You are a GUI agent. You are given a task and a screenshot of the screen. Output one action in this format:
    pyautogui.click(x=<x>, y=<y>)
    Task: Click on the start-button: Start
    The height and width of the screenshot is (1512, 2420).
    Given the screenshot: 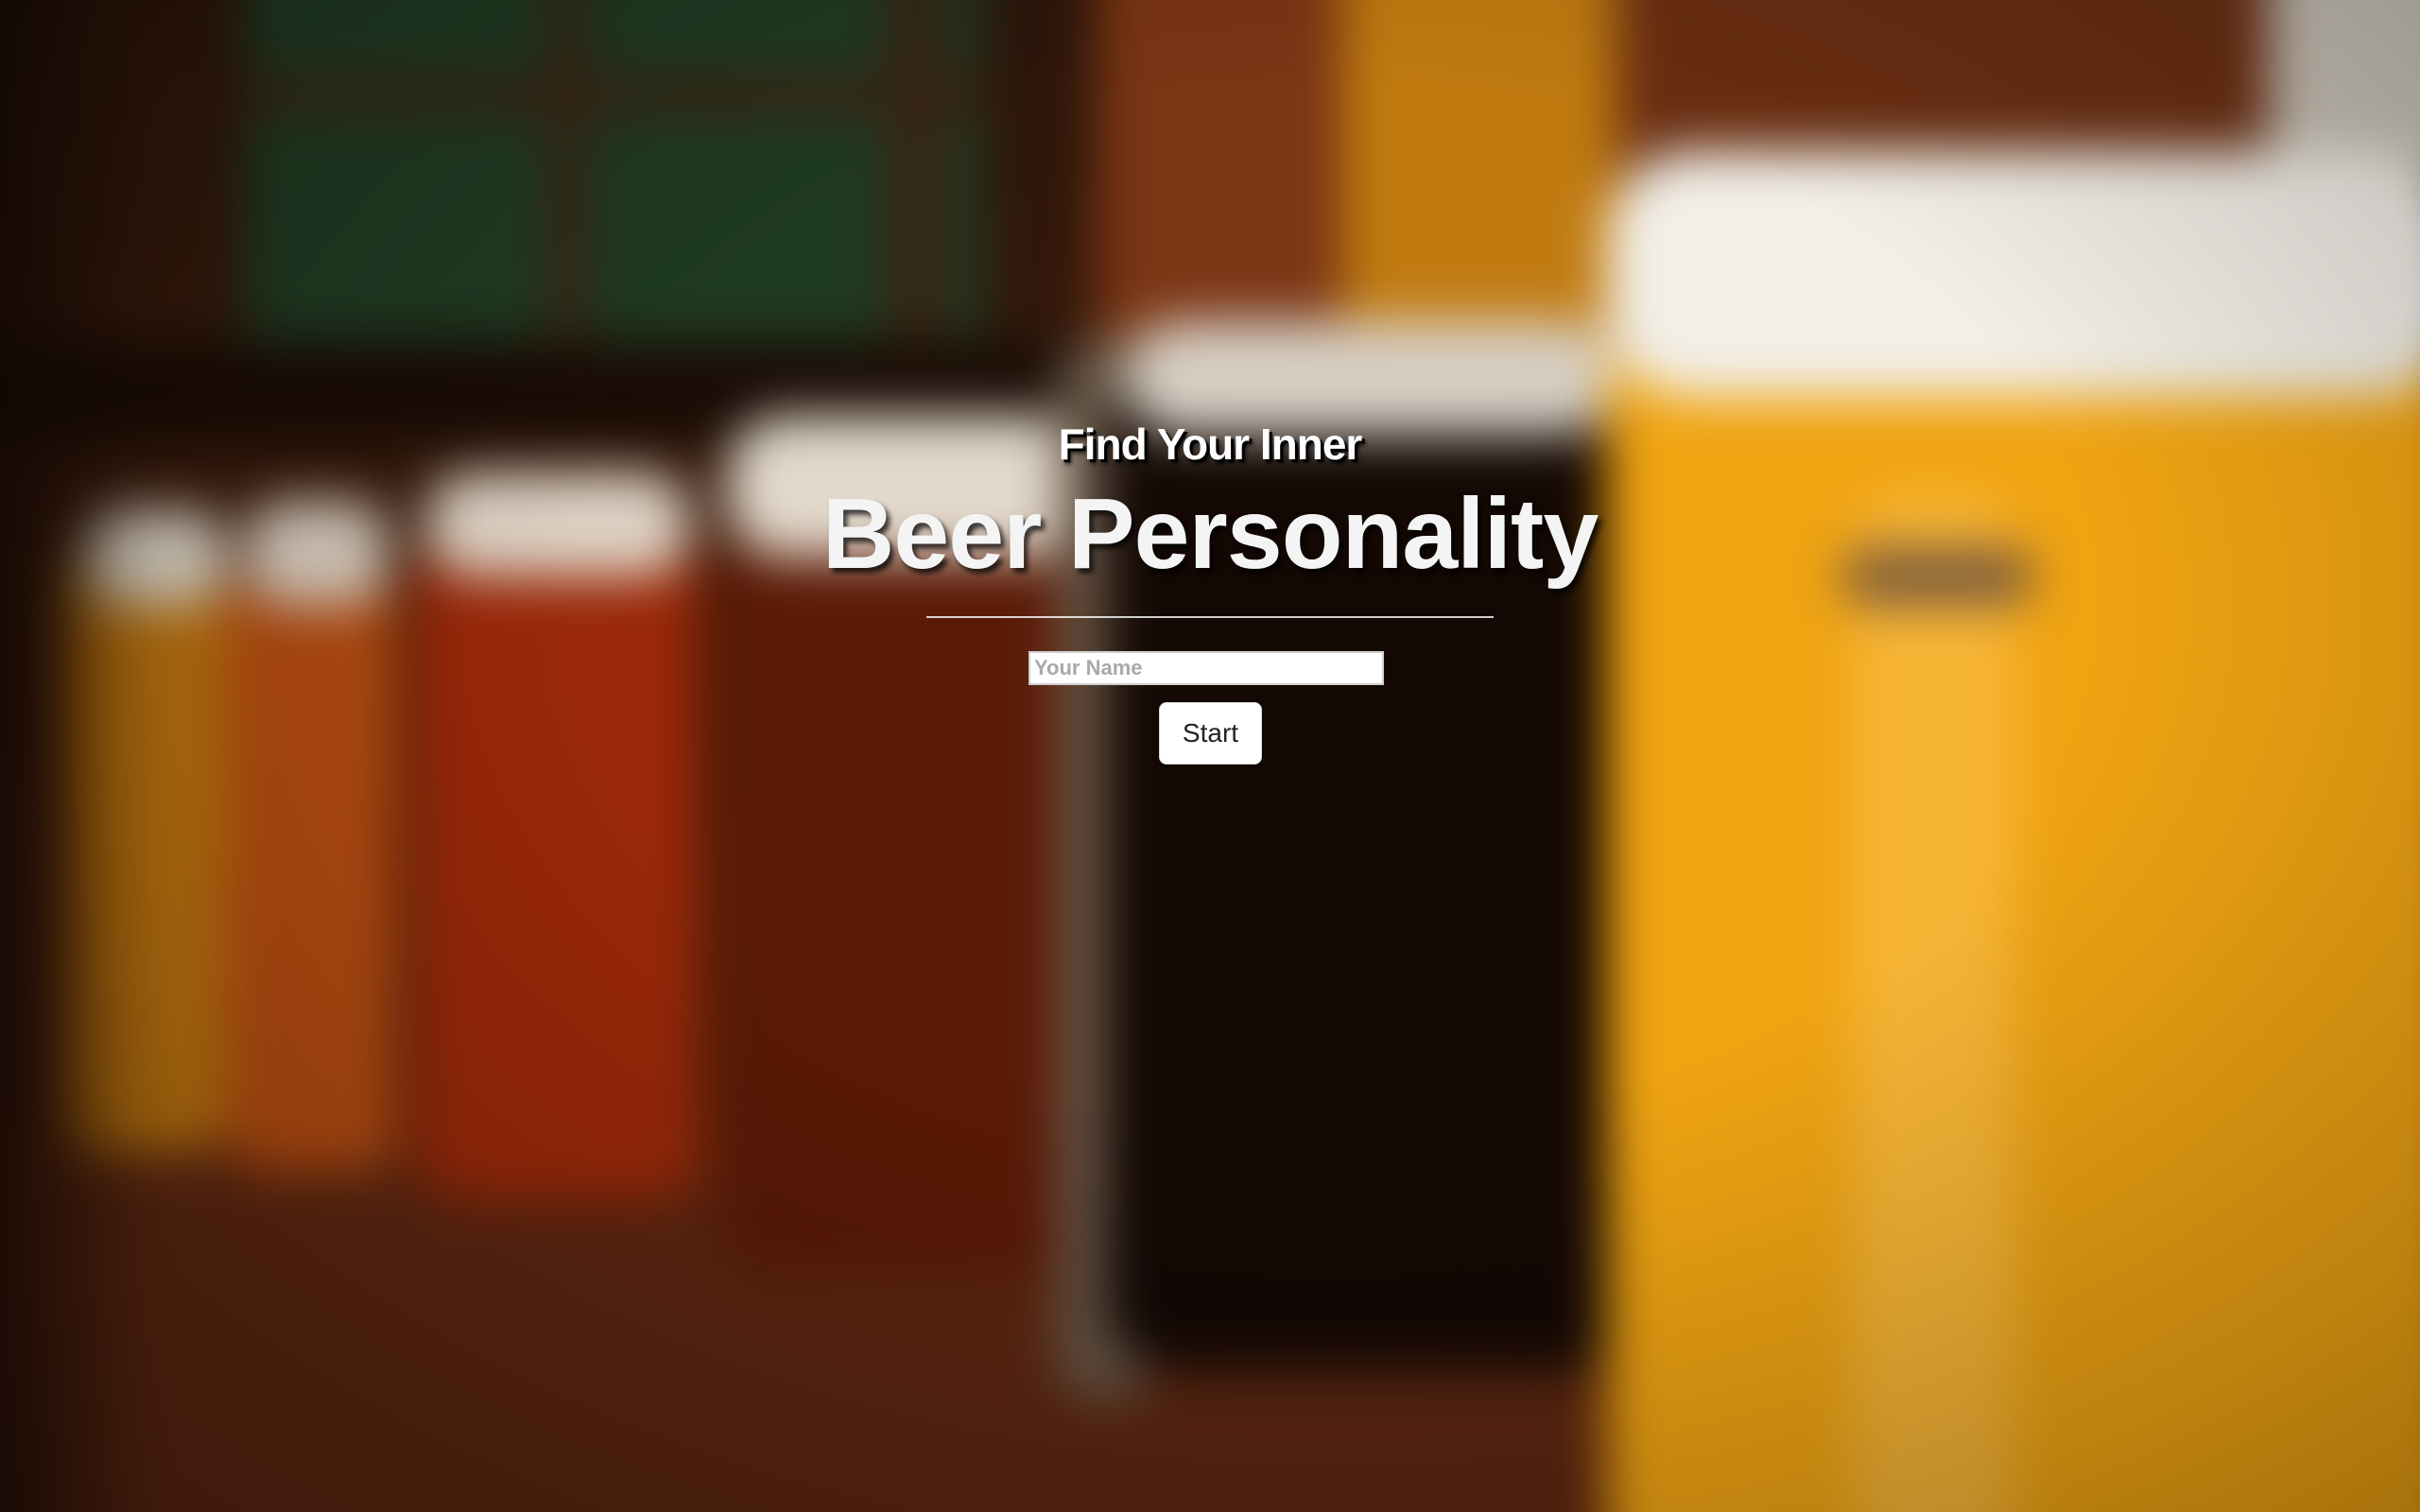 What is the action you would take?
    pyautogui.click(x=1210, y=733)
    